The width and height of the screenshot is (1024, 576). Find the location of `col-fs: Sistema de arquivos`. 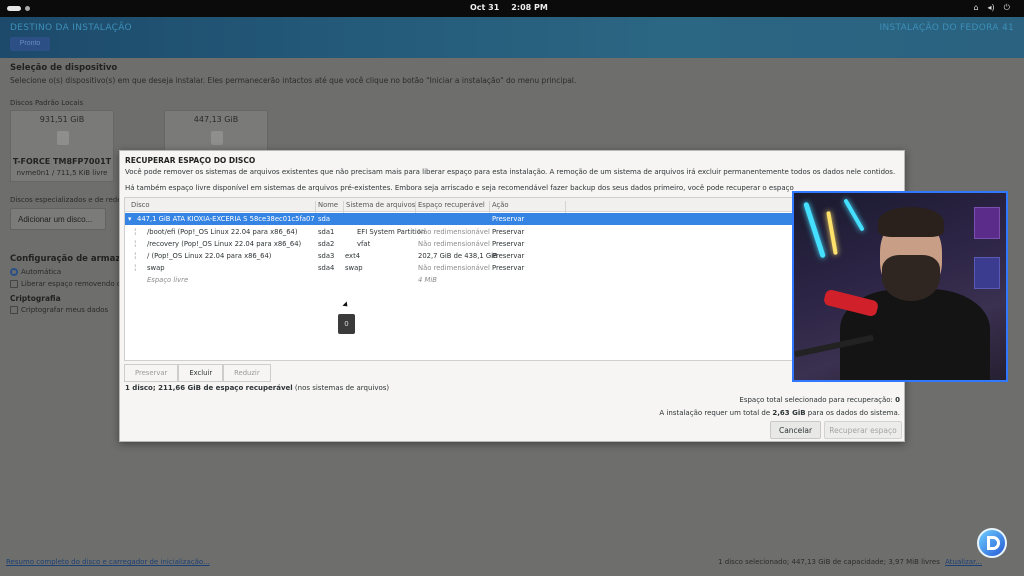

col-fs: Sistema de arquivos is located at coordinates (380, 205).